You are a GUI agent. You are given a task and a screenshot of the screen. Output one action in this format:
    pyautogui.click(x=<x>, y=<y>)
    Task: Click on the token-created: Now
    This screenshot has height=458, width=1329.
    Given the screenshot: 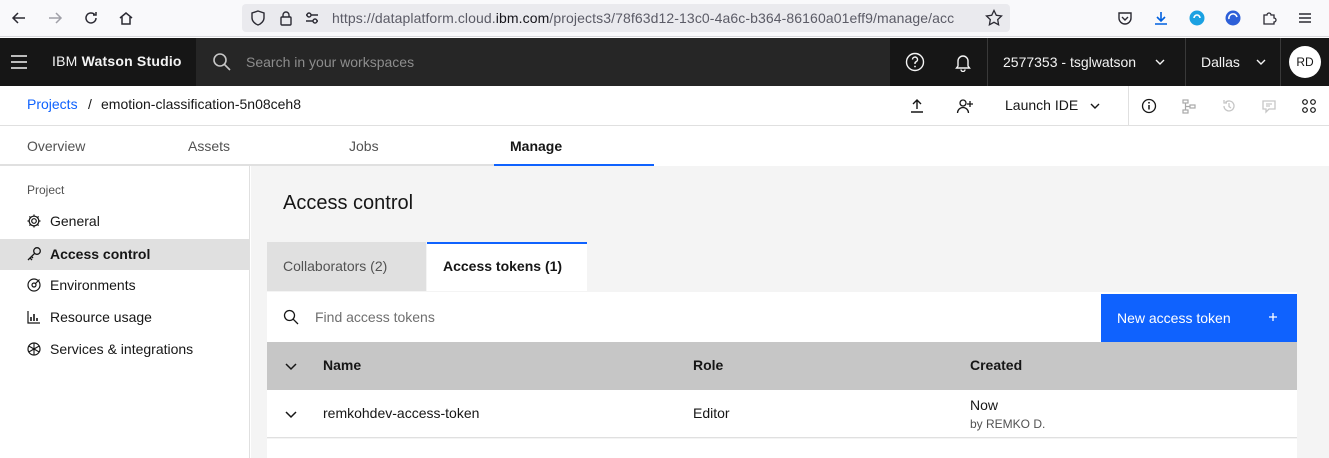 What is the action you would take?
    pyautogui.click(x=984, y=405)
    